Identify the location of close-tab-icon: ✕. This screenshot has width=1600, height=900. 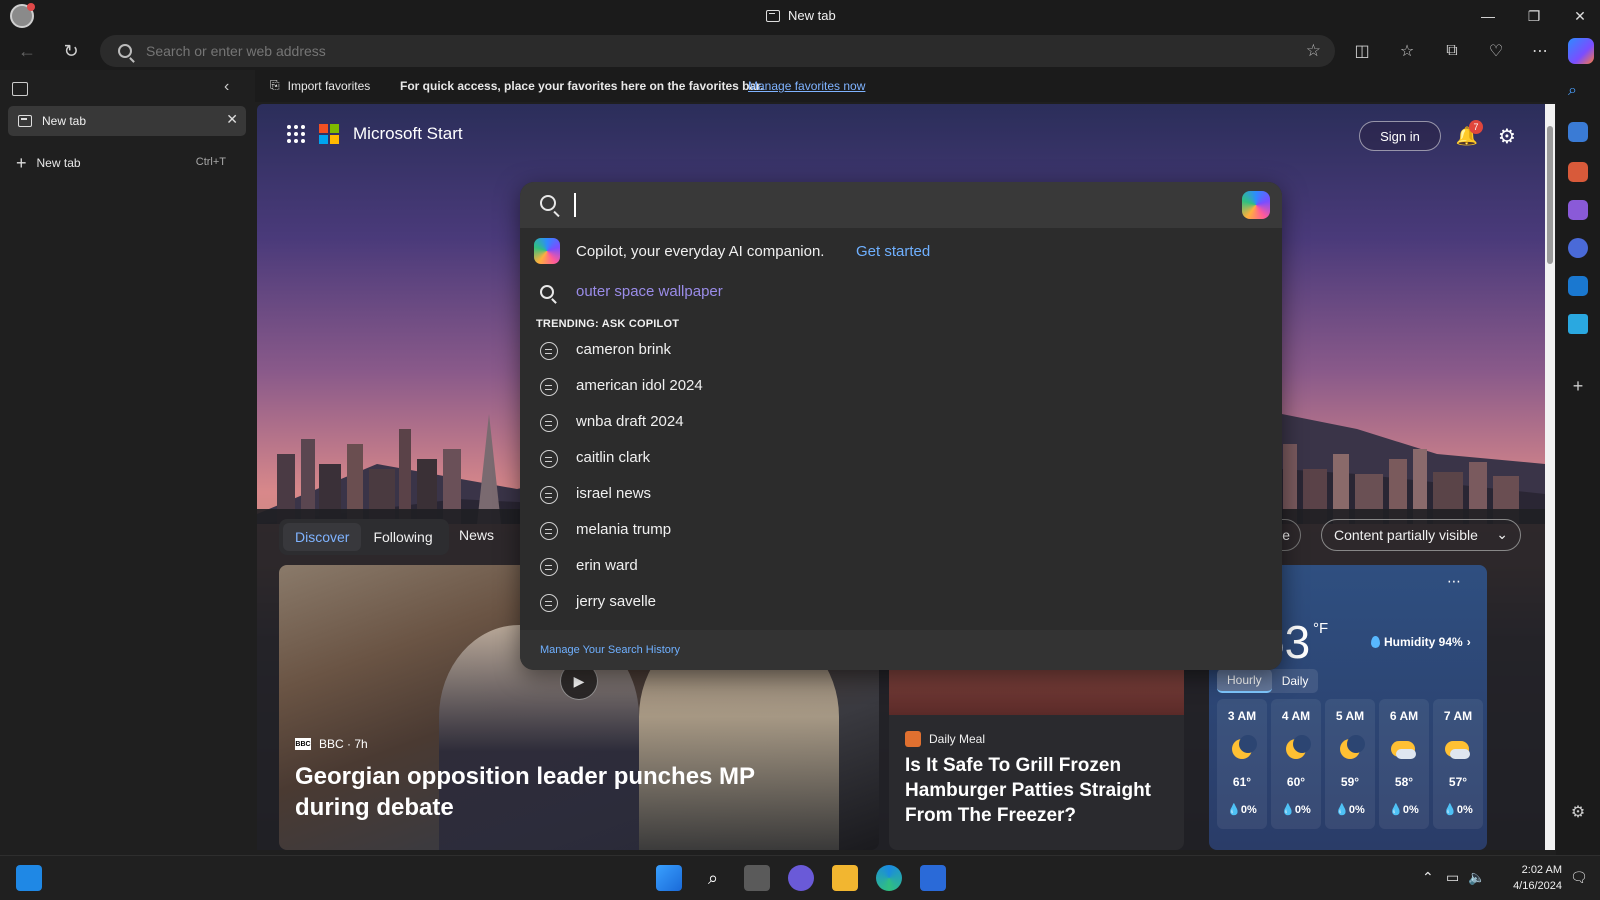
(232, 119).